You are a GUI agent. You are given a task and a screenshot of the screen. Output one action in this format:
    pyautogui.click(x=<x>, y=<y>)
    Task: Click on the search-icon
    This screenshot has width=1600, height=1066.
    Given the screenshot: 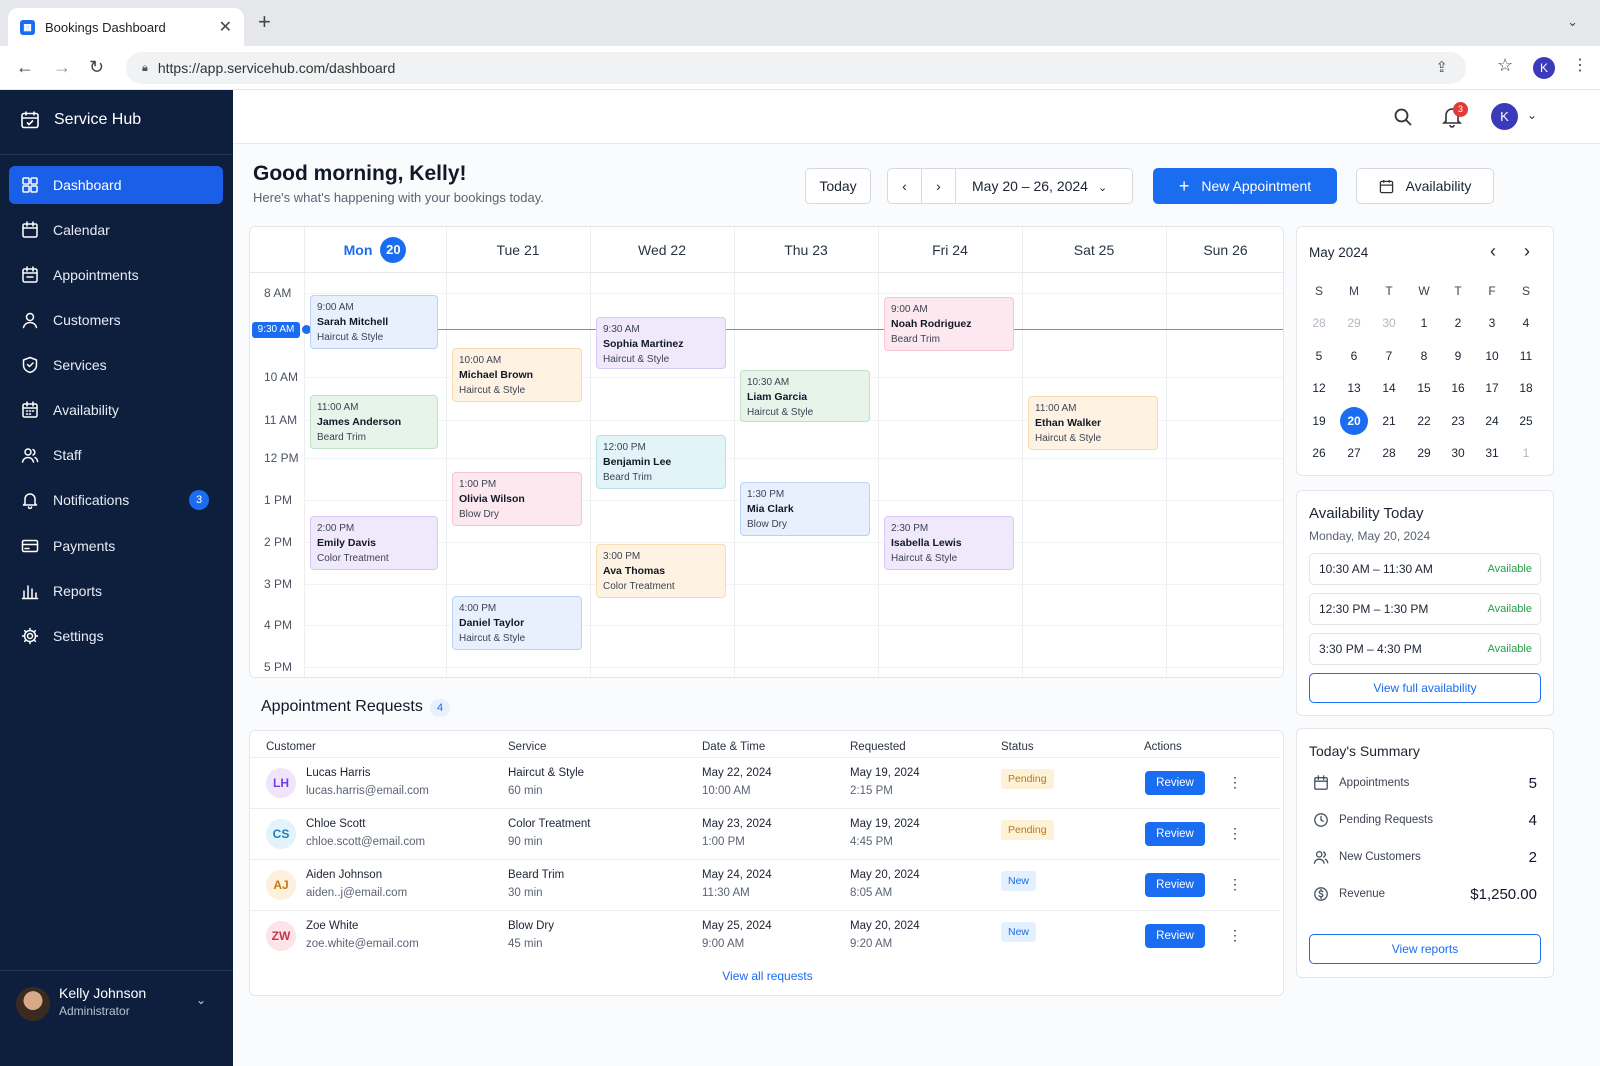 What is the action you would take?
    pyautogui.click(x=1403, y=117)
    